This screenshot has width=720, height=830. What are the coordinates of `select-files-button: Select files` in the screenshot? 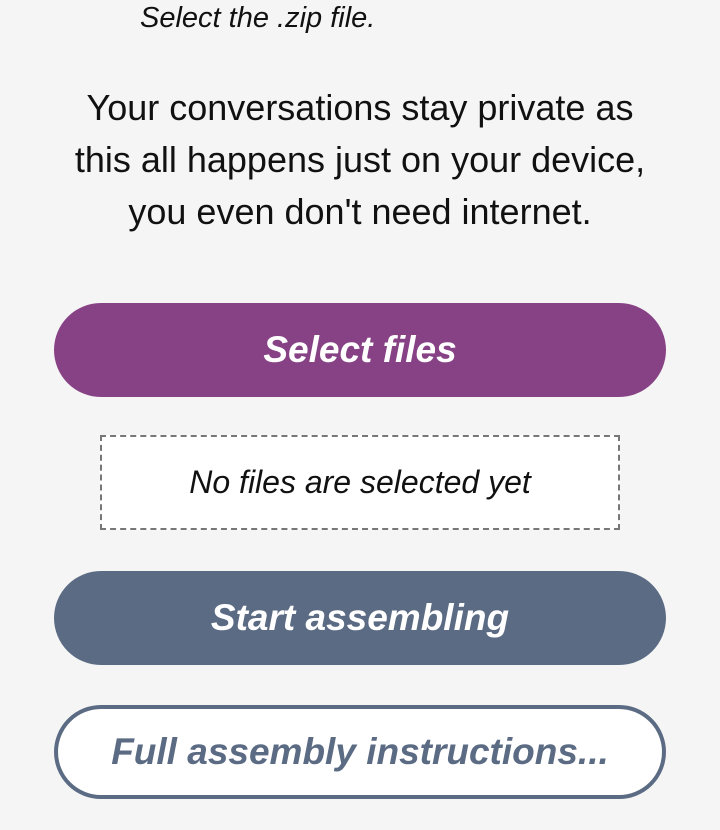 It's located at (360, 350).